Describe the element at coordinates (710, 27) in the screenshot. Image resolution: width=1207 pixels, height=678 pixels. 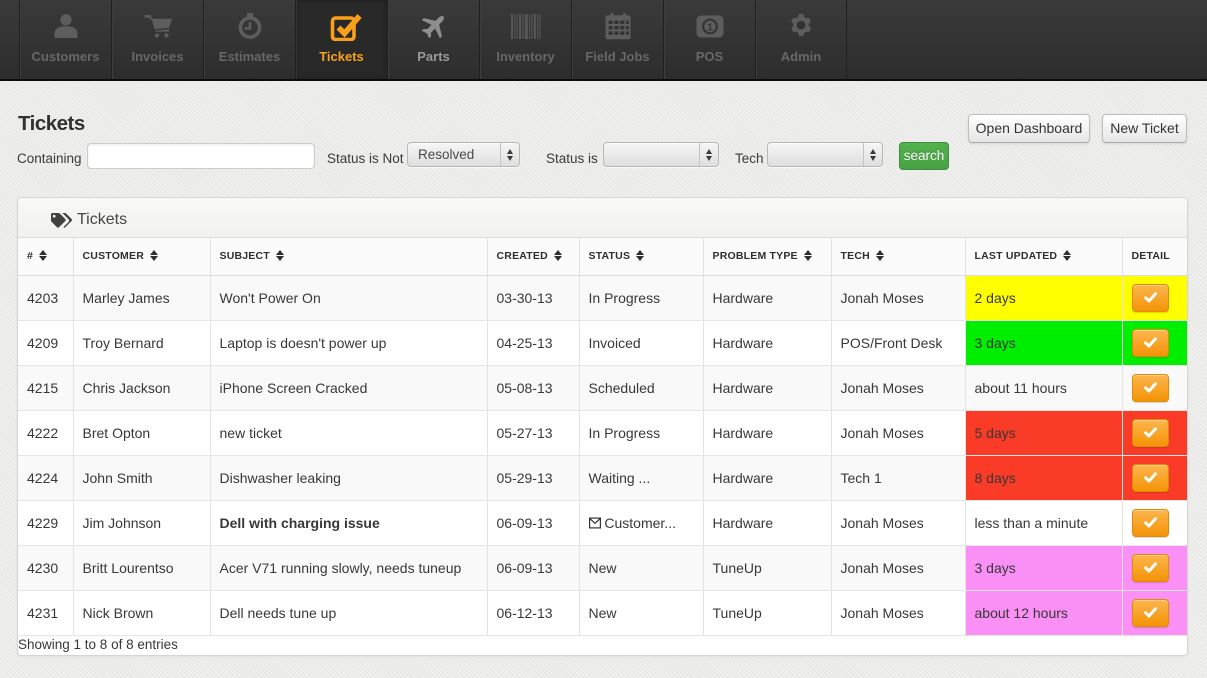
I see `svg-text: 1` at that location.